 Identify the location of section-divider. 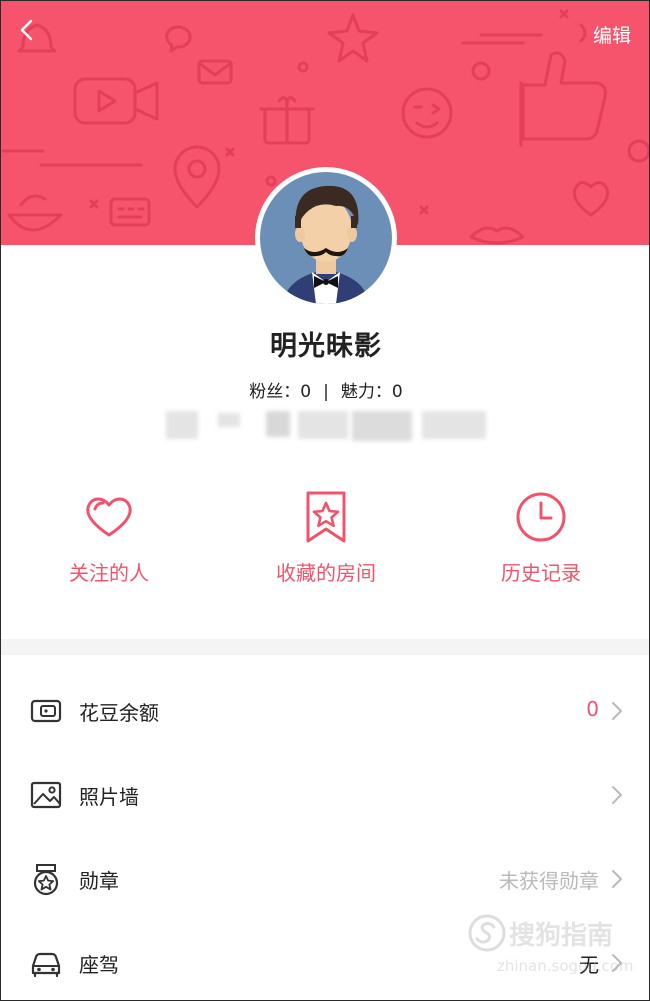
(325, 647).